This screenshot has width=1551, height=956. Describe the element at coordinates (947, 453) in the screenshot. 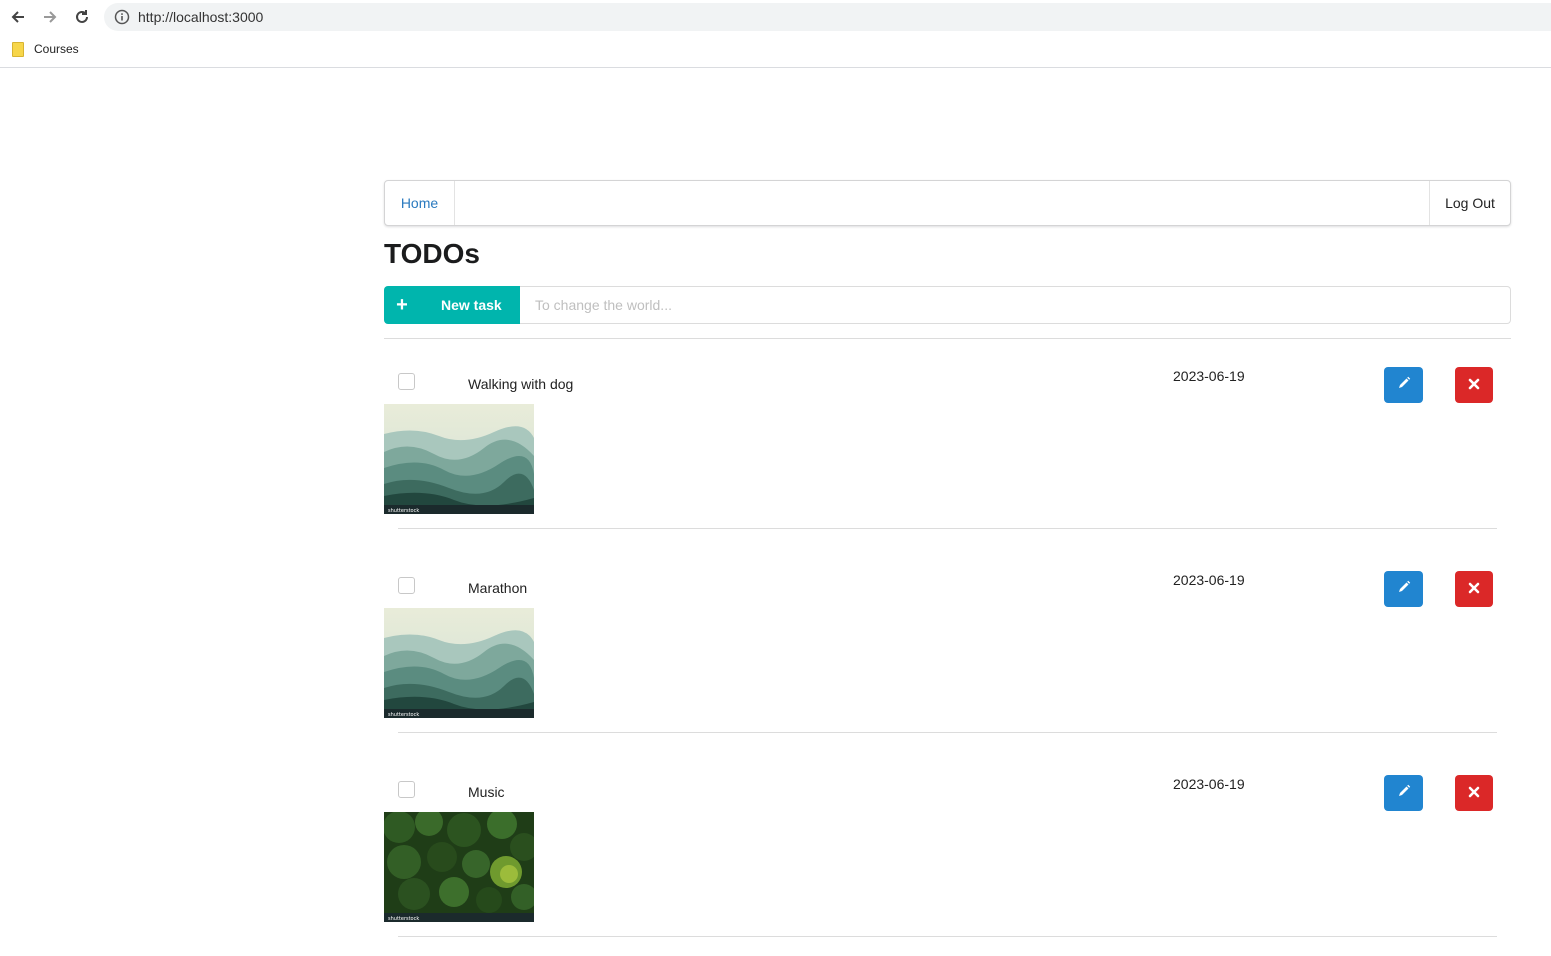

I see `todo-item: Walking with dog 2023-06-19 shutterstock` at that location.